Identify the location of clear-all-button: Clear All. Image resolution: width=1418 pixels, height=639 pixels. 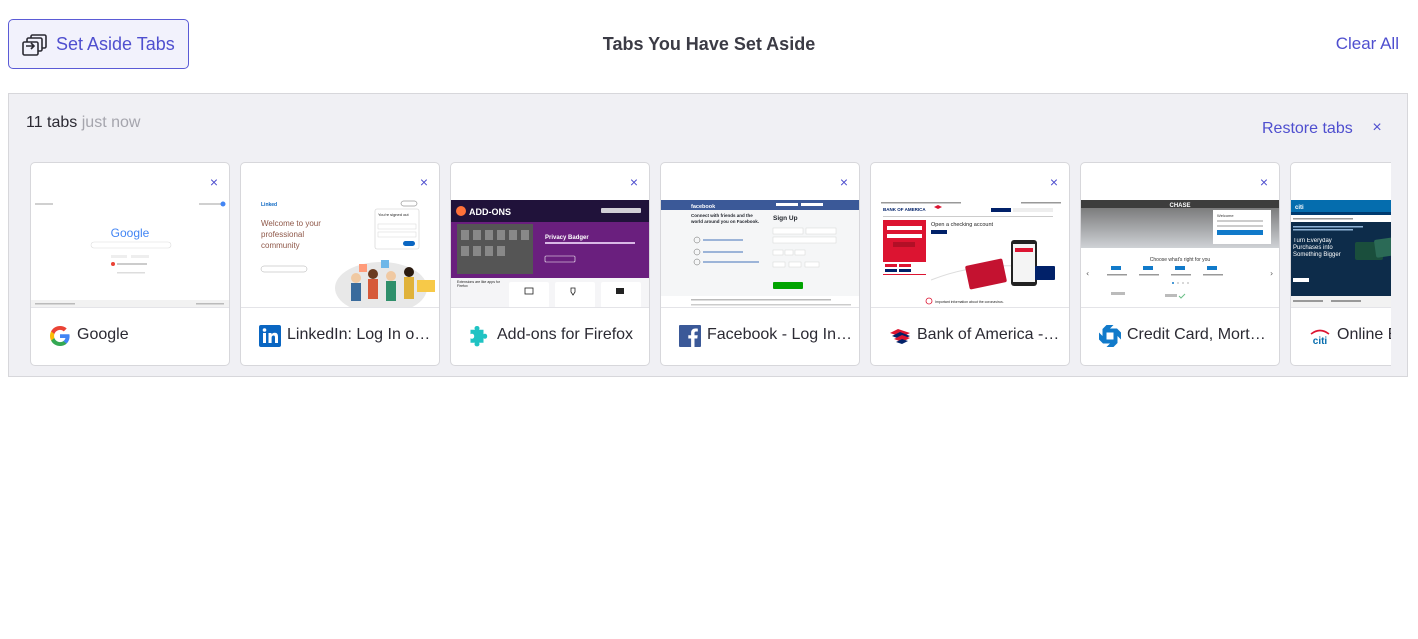
(1367, 44).